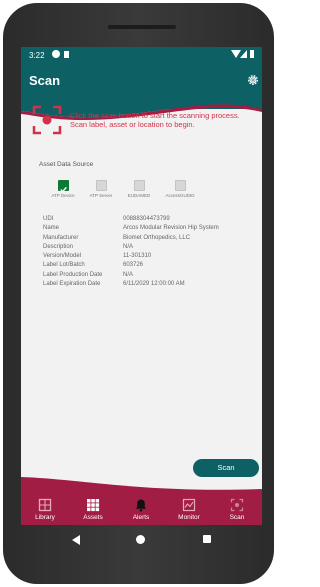 The image size is (320, 587). What do you see at coordinates (45, 505) in the screenshot?
I see `library-icon` at bounding box center [45, 505].